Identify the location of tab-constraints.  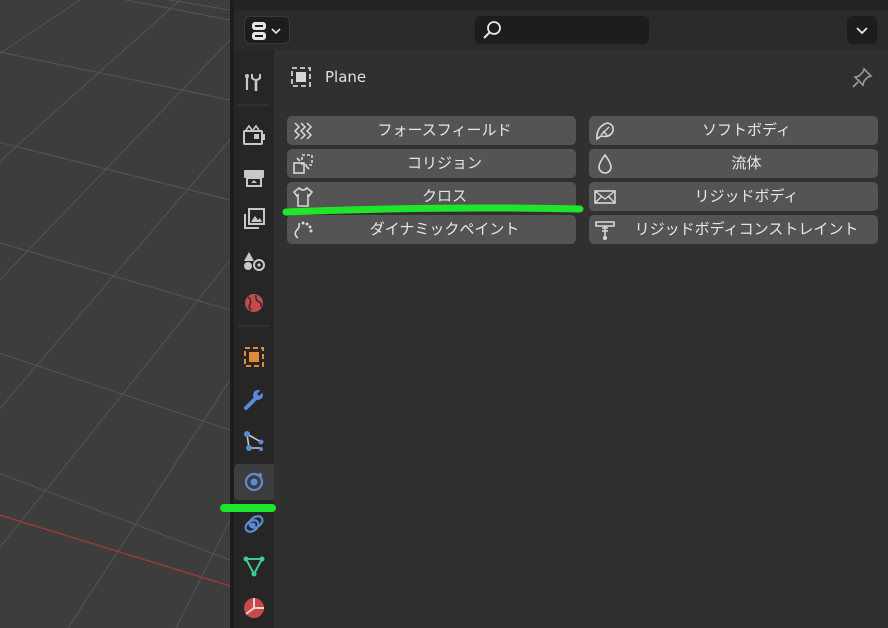
(254, 524).